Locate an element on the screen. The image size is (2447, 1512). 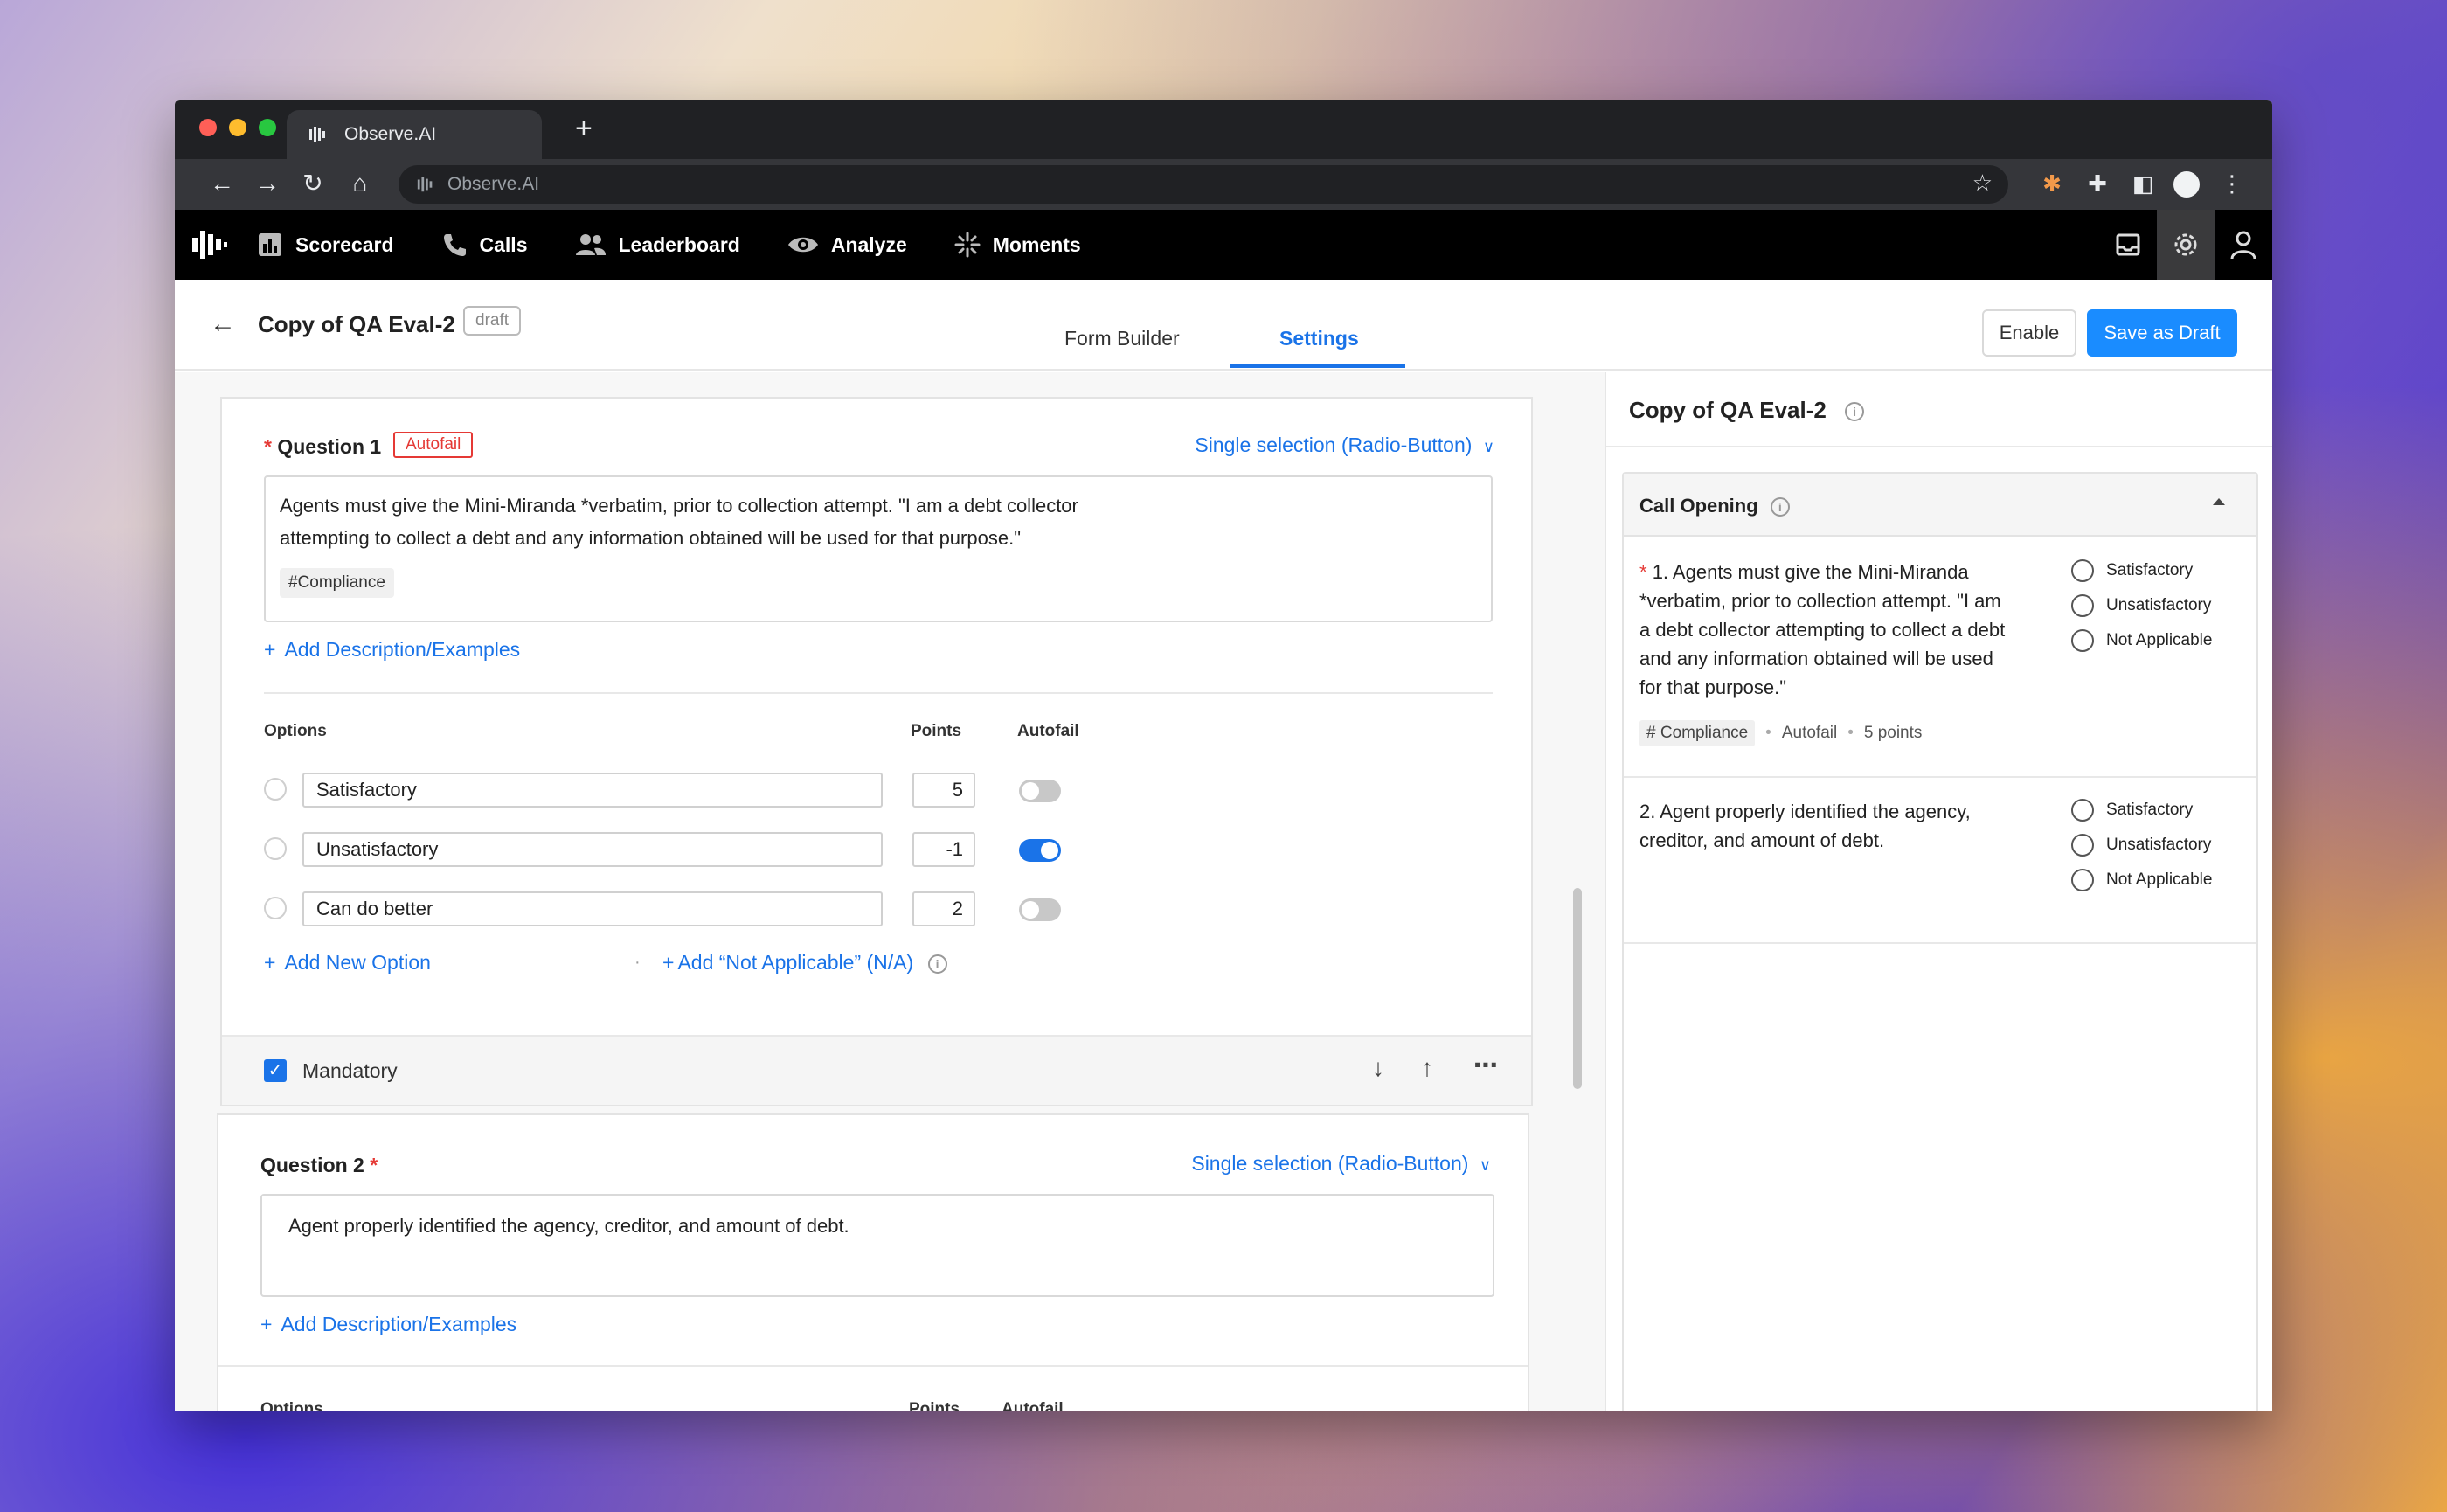
inbox-icon is located at coordinates (2128, 245).